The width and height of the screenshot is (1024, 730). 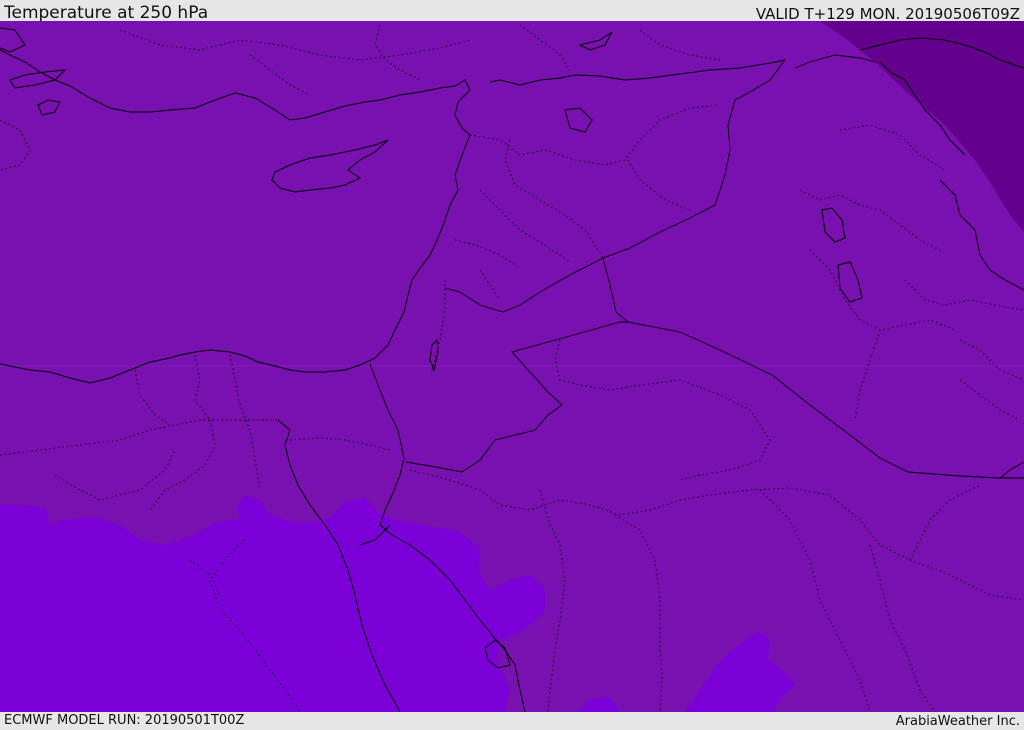 What do you see at coordinates (957, 721) in the screenshot?
I see `credit: ArabiaWeather Inc.` at bounding box center [957, 721].